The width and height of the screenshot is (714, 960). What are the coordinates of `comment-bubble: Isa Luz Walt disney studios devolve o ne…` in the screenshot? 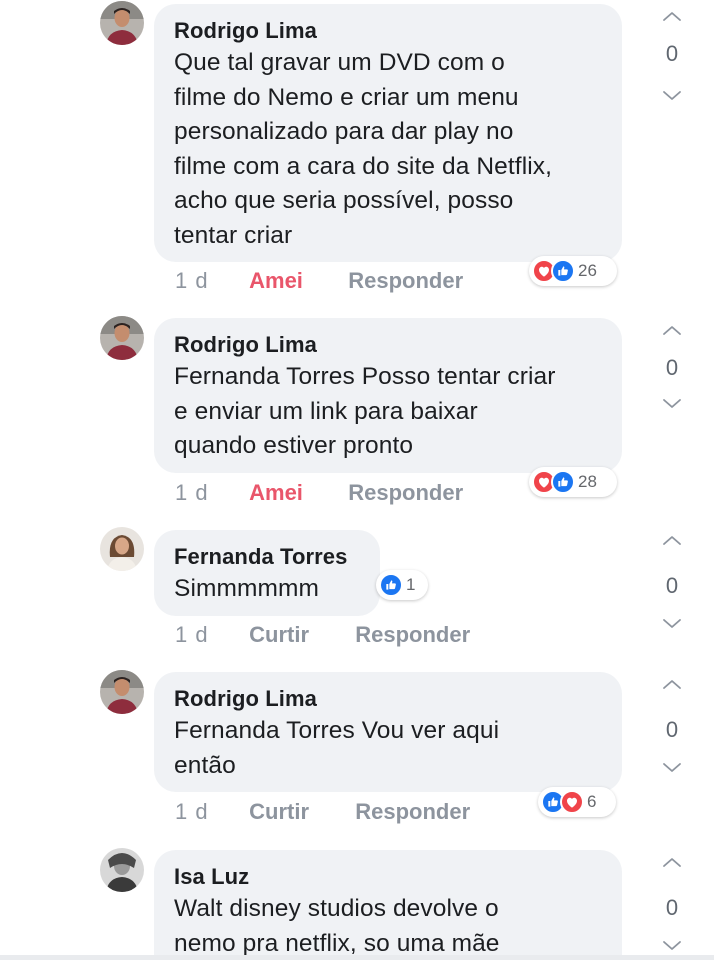 It's located at (388, 905).